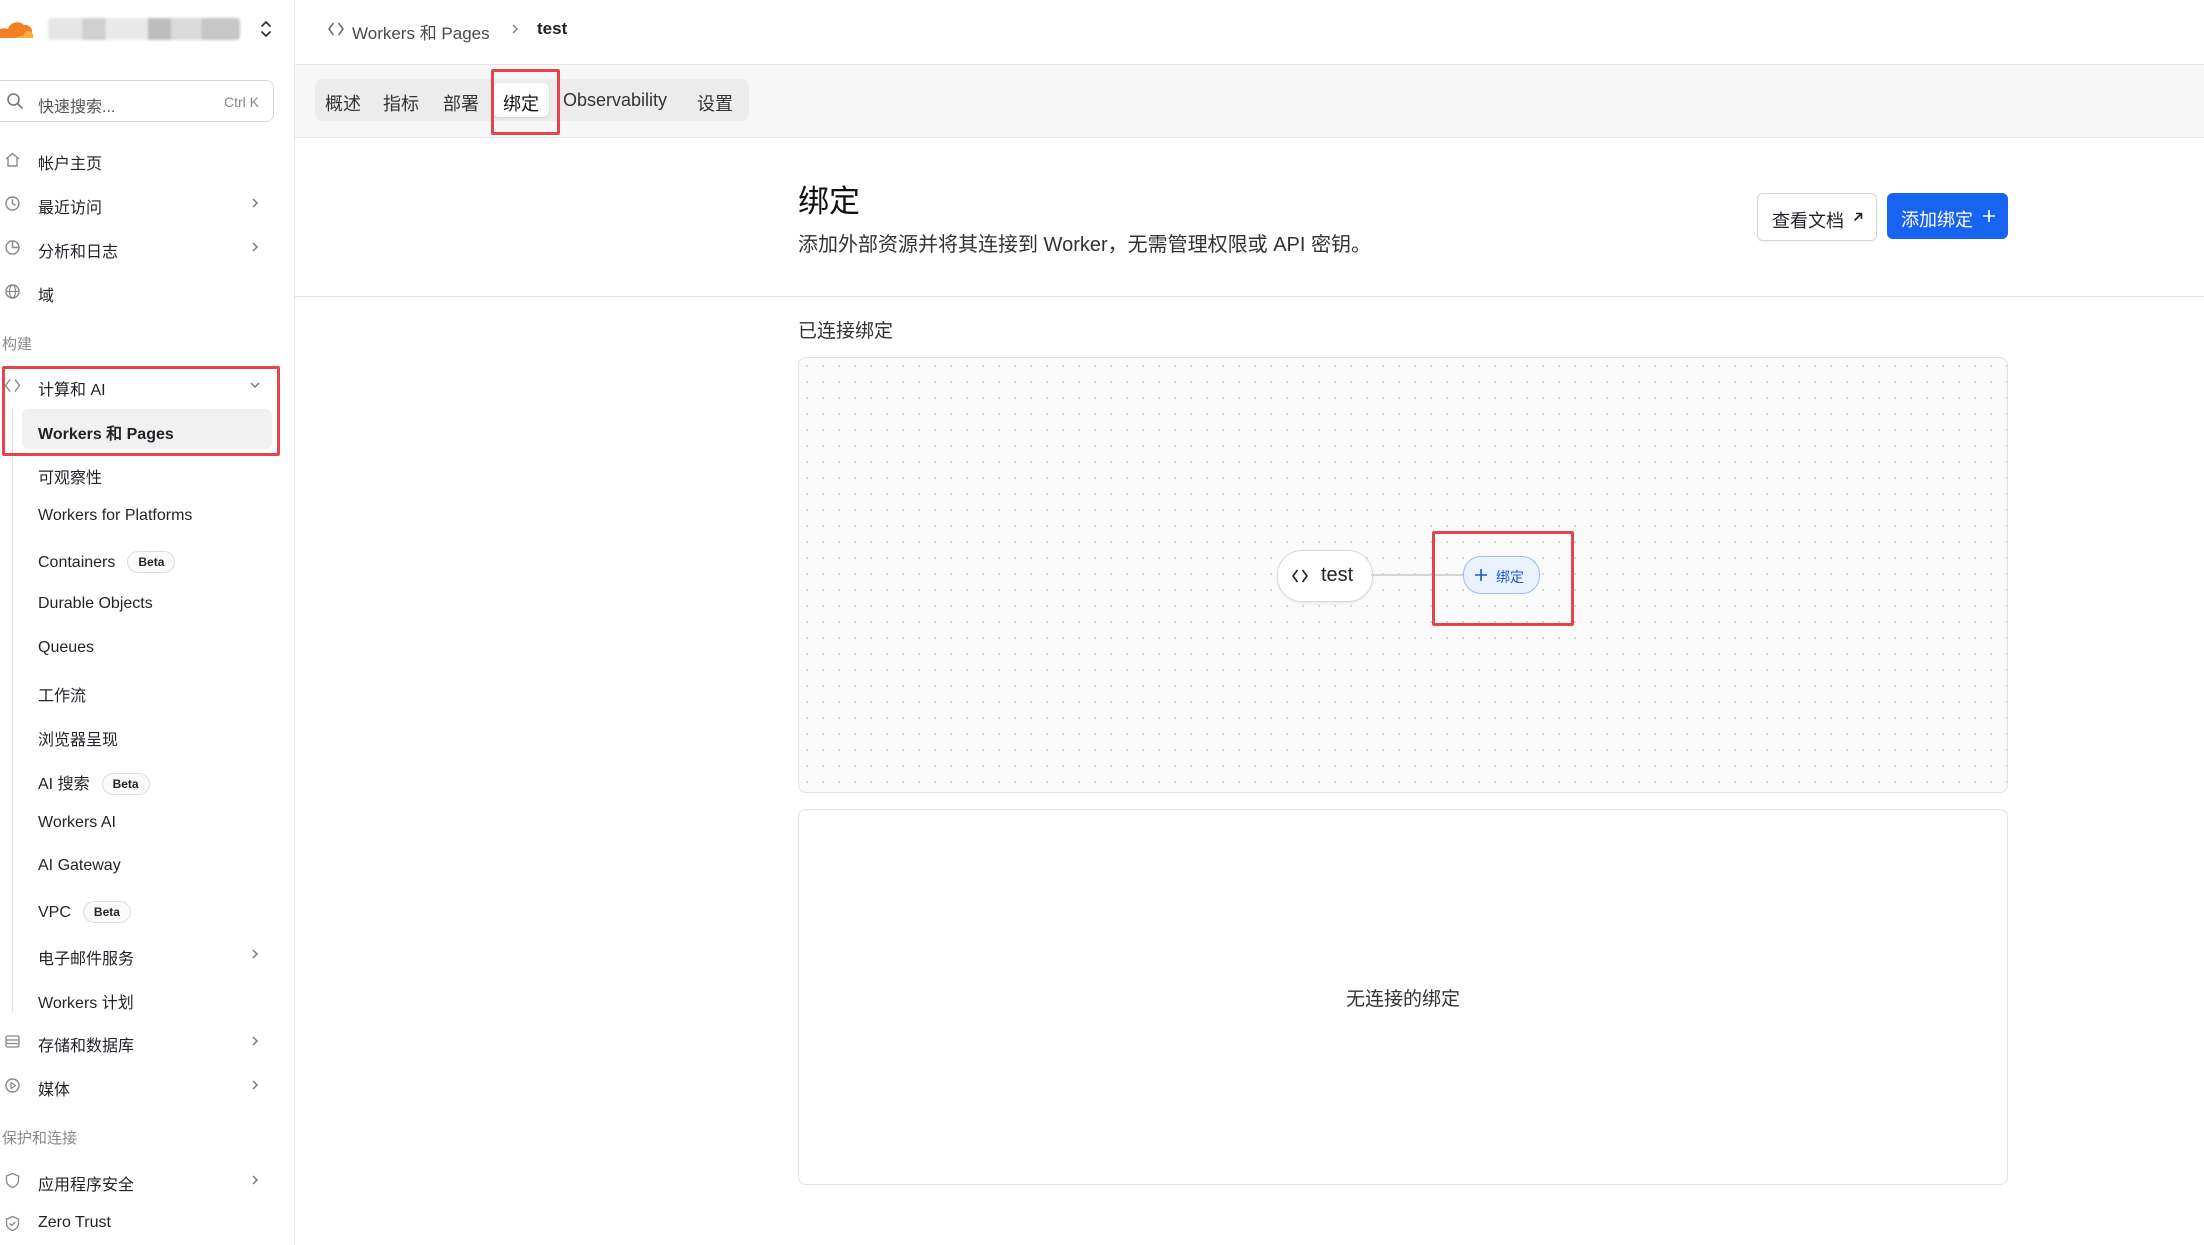 This screenshot has width=2204, height=1245. Describe the element at coordinates (79, 865) in the screenshot. I see `sidebar-item-label: AI Gateway` at that location.